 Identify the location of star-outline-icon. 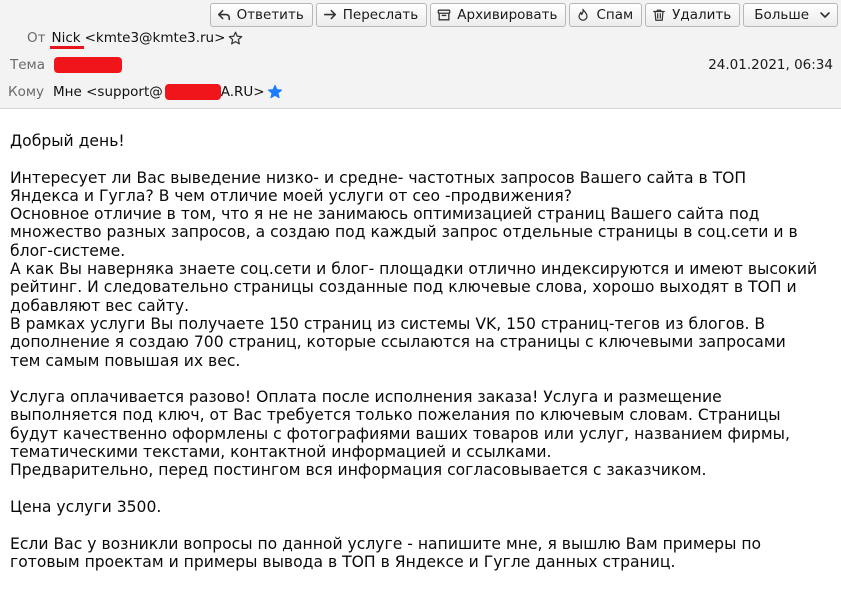
(235, 38).